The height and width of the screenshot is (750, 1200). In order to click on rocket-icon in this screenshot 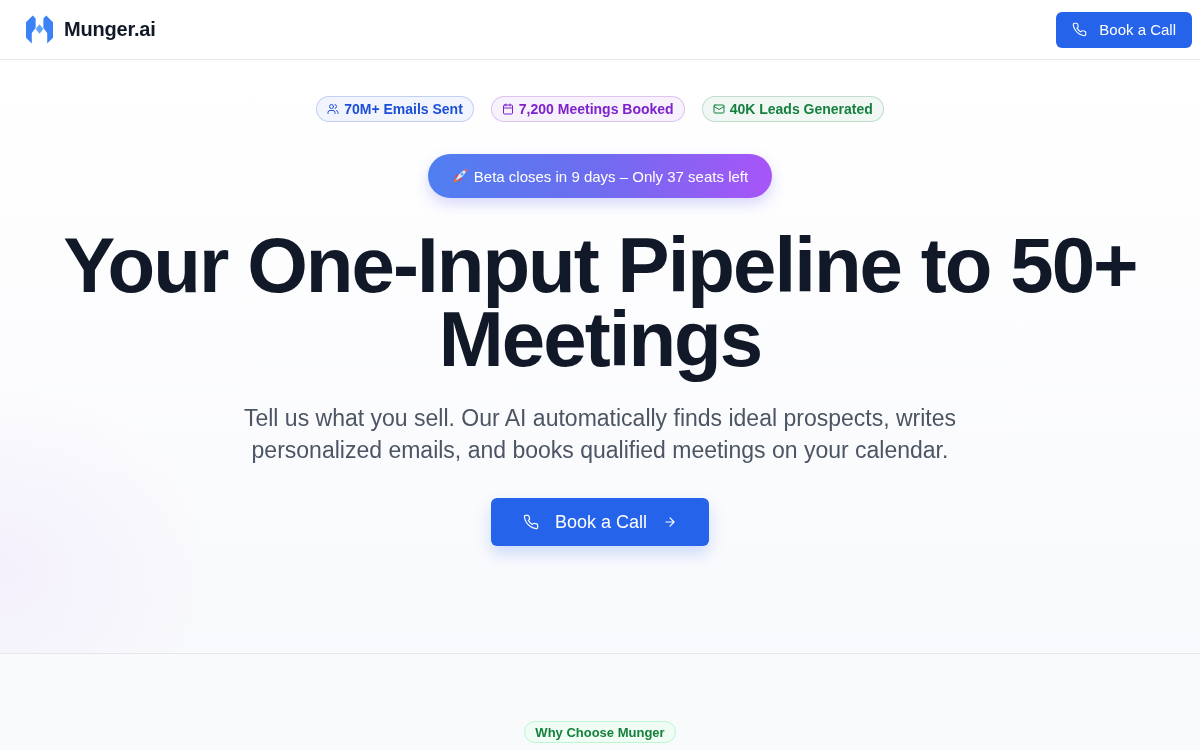, I will do `click(459, 176)`.